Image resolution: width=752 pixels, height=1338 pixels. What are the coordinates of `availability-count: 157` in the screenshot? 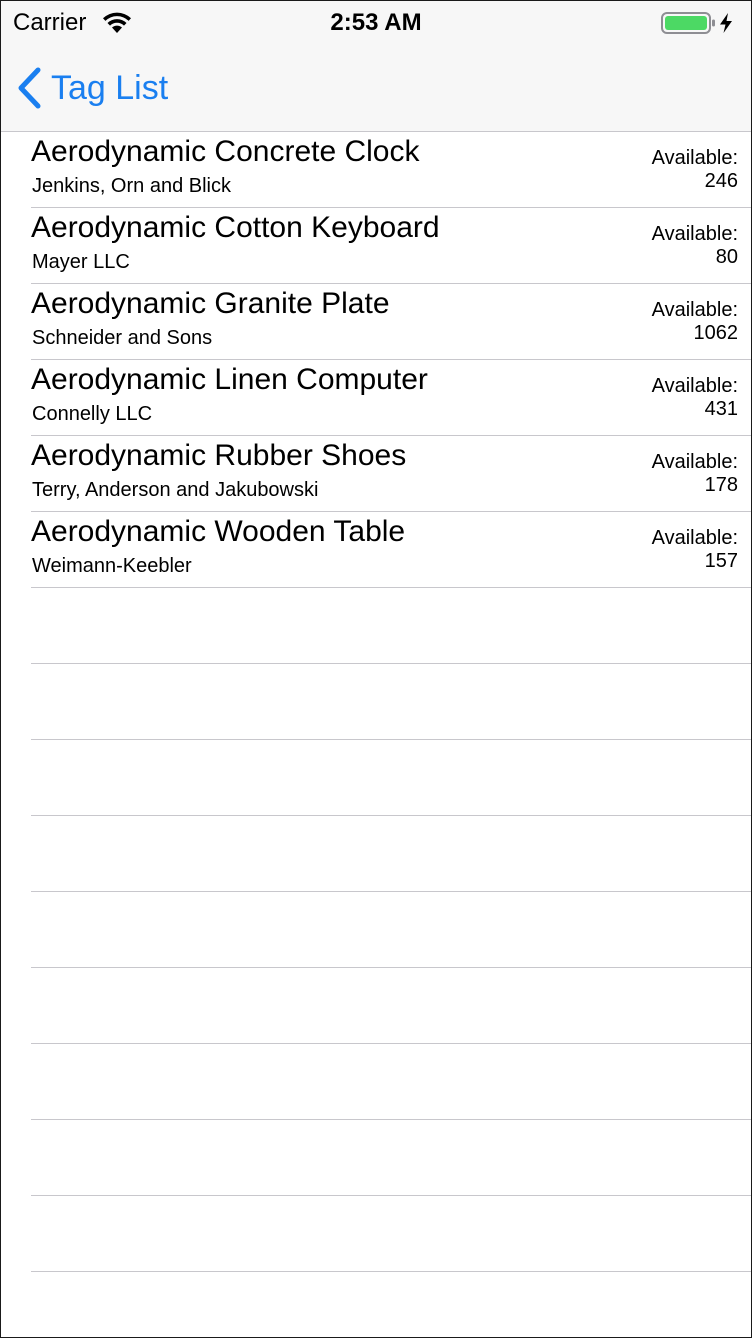 It's located at (721, 561).